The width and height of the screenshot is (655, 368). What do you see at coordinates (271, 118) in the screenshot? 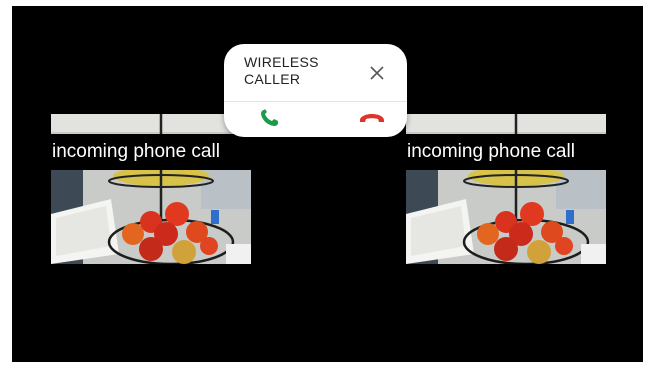
I see `phone-answer-icon` at bounding box center [271, 118].